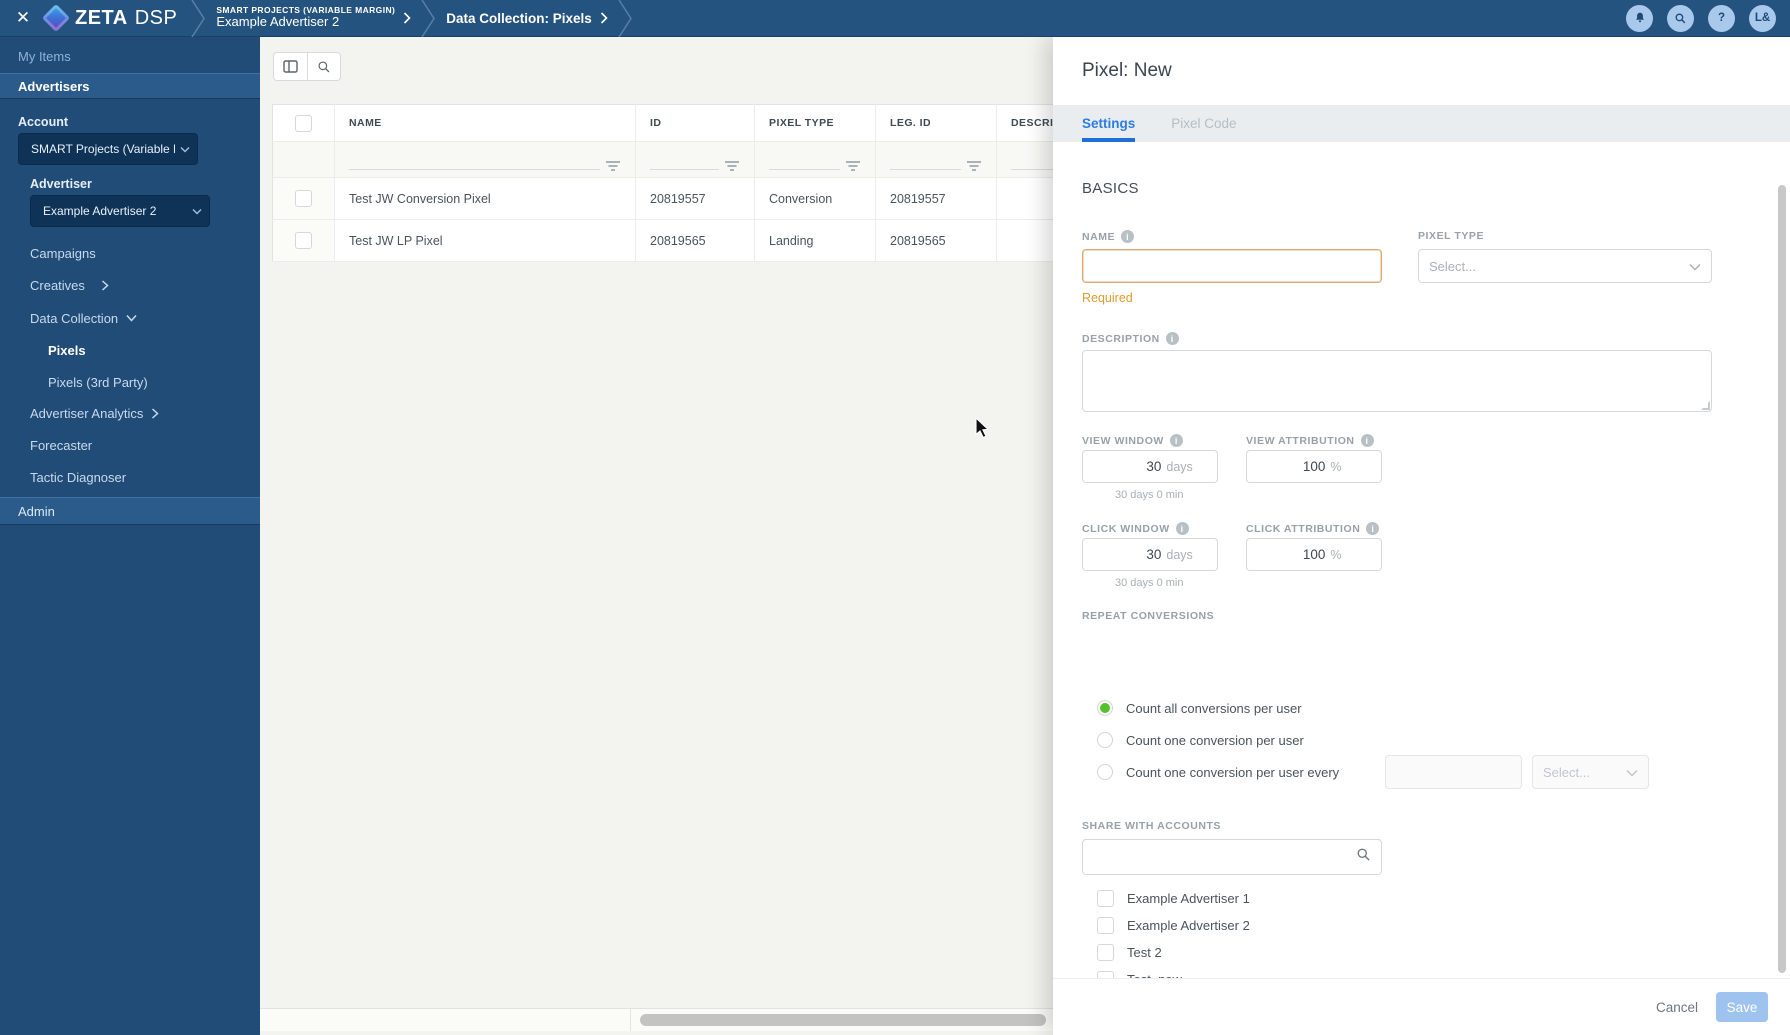 The width and height of the screenshot is (1790, 1035). What do you see at coordinates (527, 18) in the screenshot?
I see `breadcrumb-pixels: Data Collection: Pixels` at bounding box center [527, 18].